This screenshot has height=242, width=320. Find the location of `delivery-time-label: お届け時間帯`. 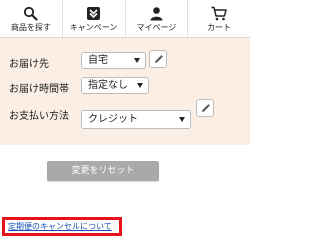

delivery-time-label: お届け時間帯 is located at coordinates (39, 89).